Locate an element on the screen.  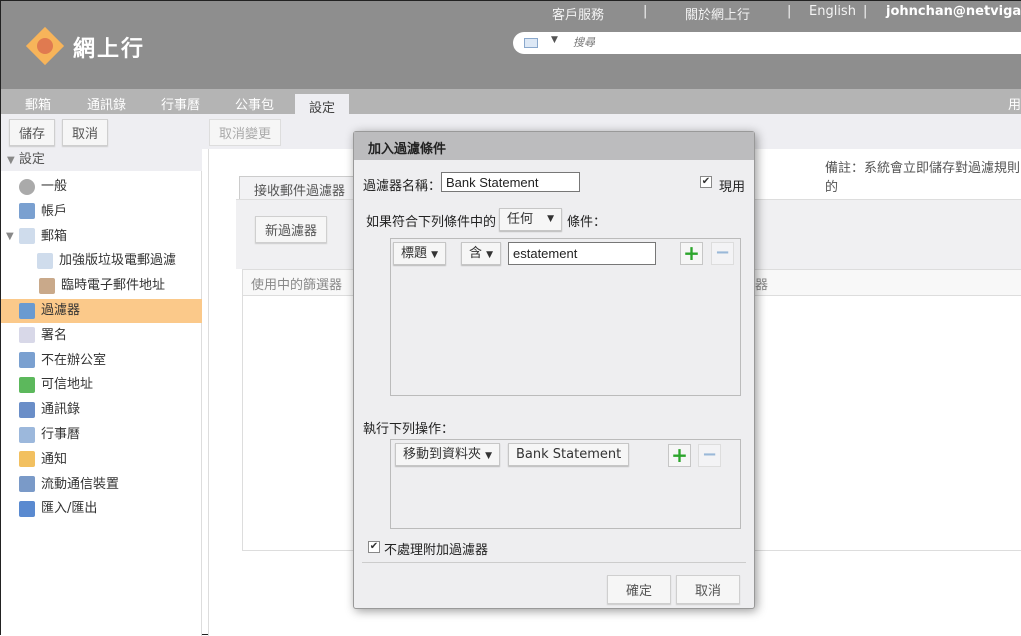
dialog-cancel-button: 取消 is located at coordinates (708, 589).